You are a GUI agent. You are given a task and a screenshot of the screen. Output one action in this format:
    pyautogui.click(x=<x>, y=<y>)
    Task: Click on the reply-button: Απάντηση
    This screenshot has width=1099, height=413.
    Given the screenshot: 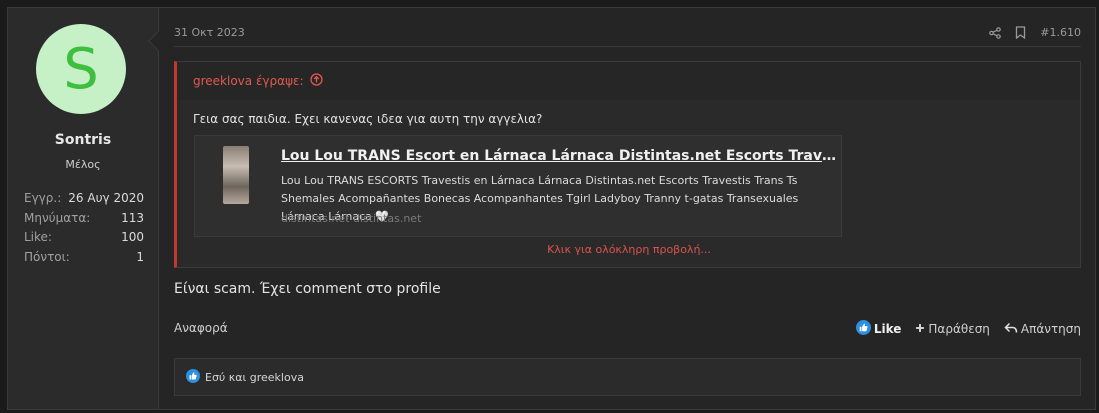 What is the action you would take?
    pyautogui.click(x=1042, y=329)
    